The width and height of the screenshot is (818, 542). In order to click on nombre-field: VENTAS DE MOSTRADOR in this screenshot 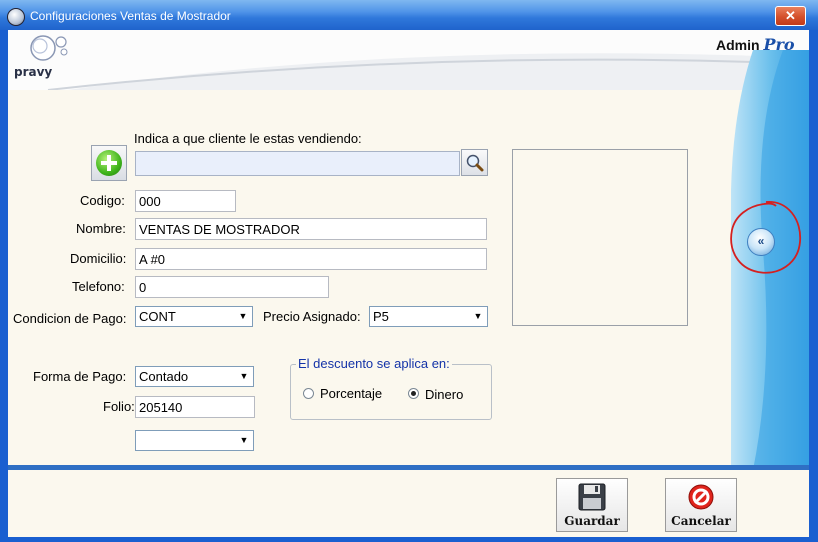, I will do `click(311, 229)`.